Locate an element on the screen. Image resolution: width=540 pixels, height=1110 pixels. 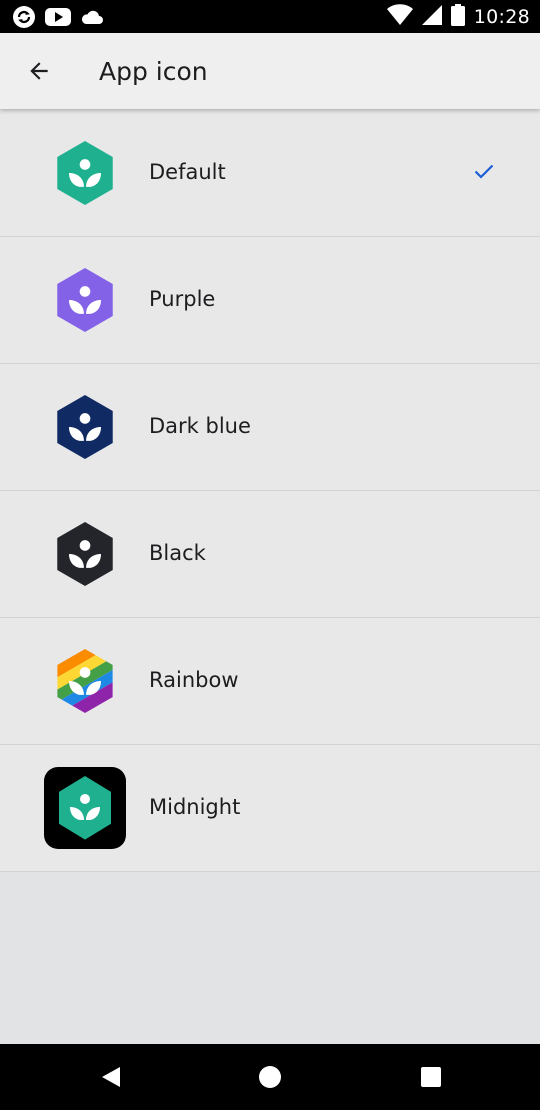
option-label: Rainbow is located at coordinates (194, 680).